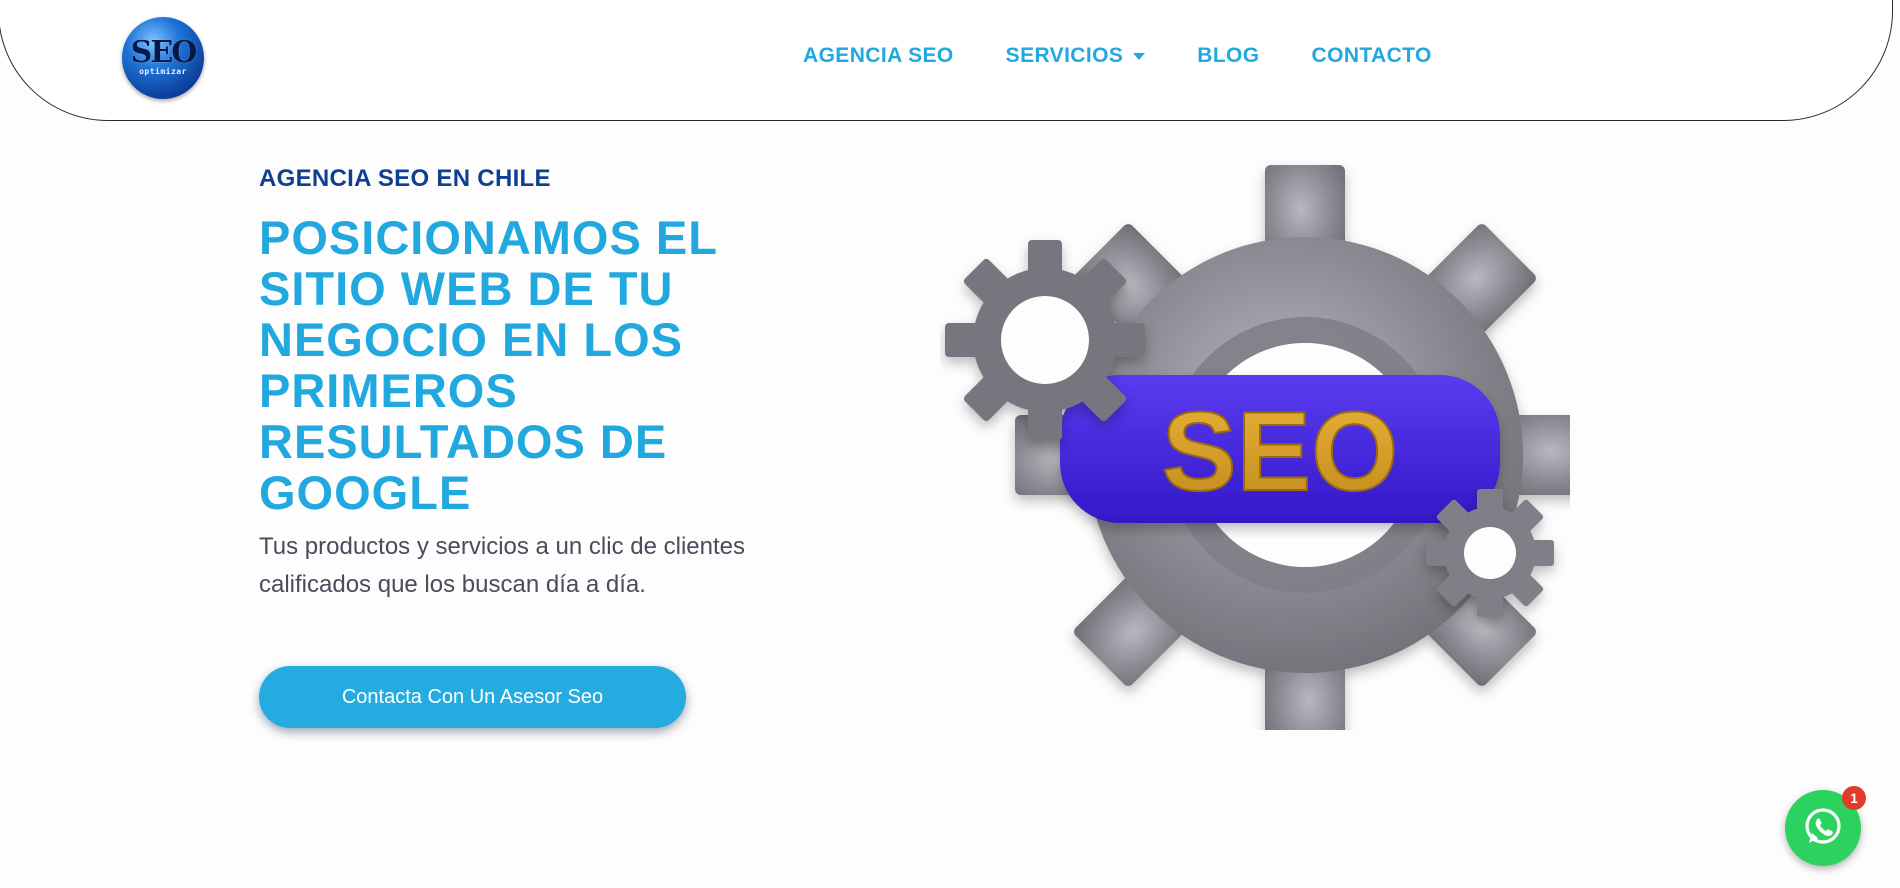 The width and height of the screenshot is (1900, 888). Describe the element at coordinates (405, 178) in the screenshot. I see `hero-eyebrow: AGENCIA SEO EN CHILE` at that location.